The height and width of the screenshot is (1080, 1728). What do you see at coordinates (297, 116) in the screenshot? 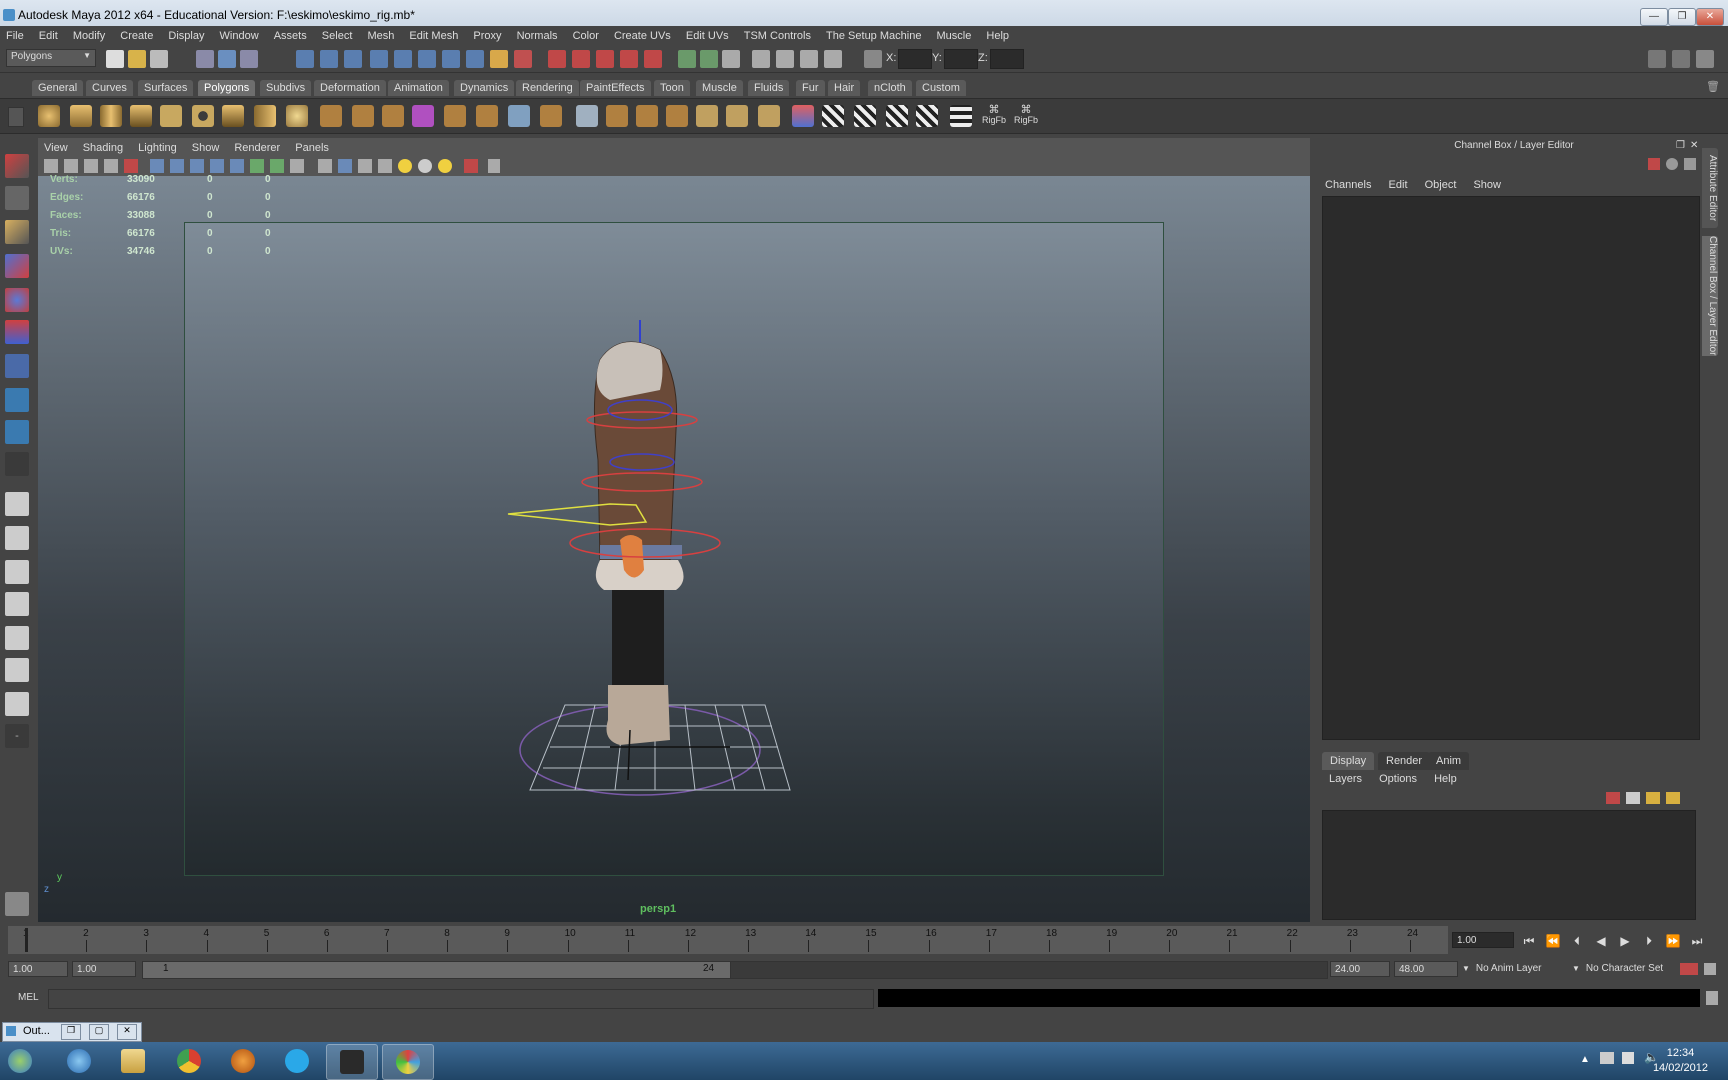
I see `poly-soccer-icon` at bounding box center [297, 116].